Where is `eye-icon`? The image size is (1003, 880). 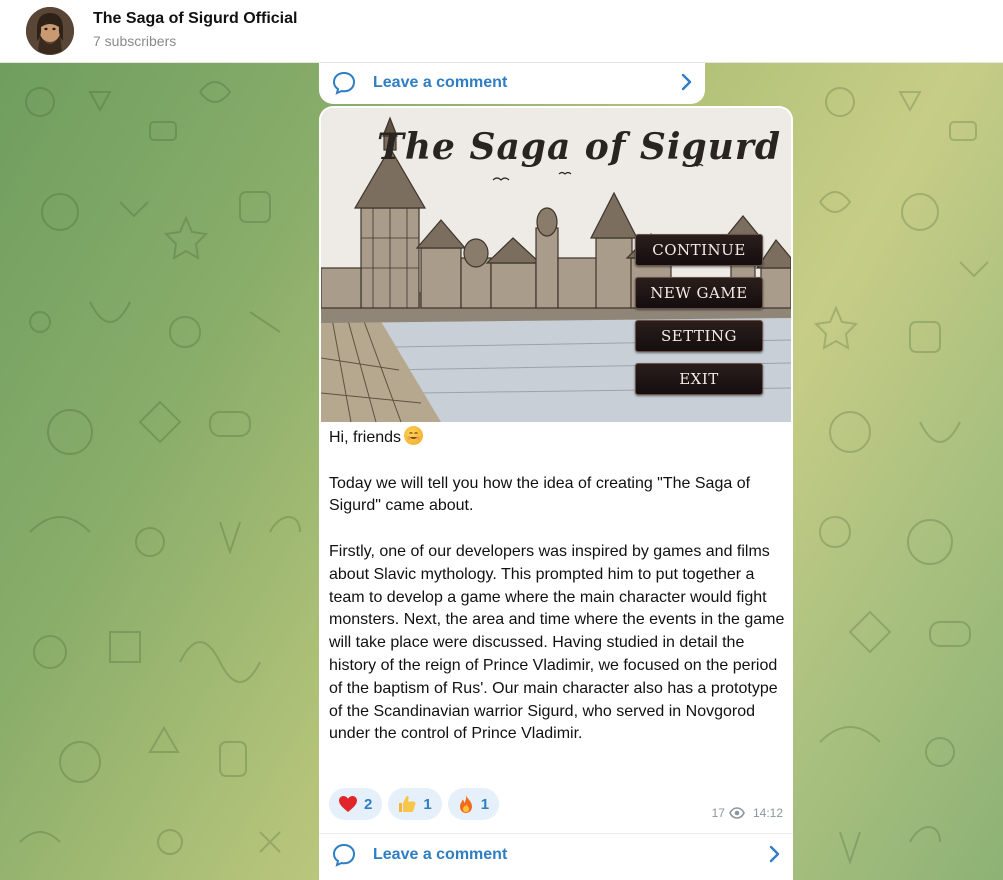 eye-icon is located at coordinates (737, 813).